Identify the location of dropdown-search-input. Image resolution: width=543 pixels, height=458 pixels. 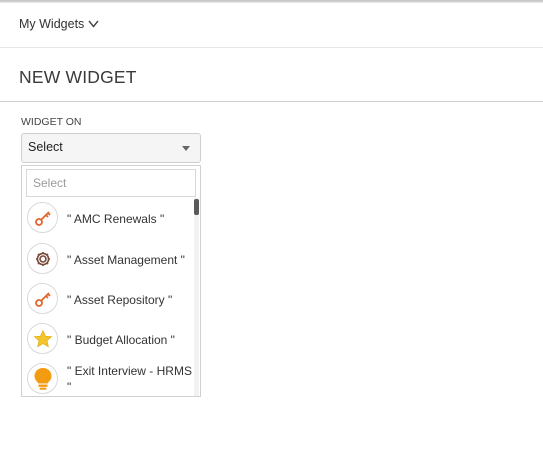
(111, 183).